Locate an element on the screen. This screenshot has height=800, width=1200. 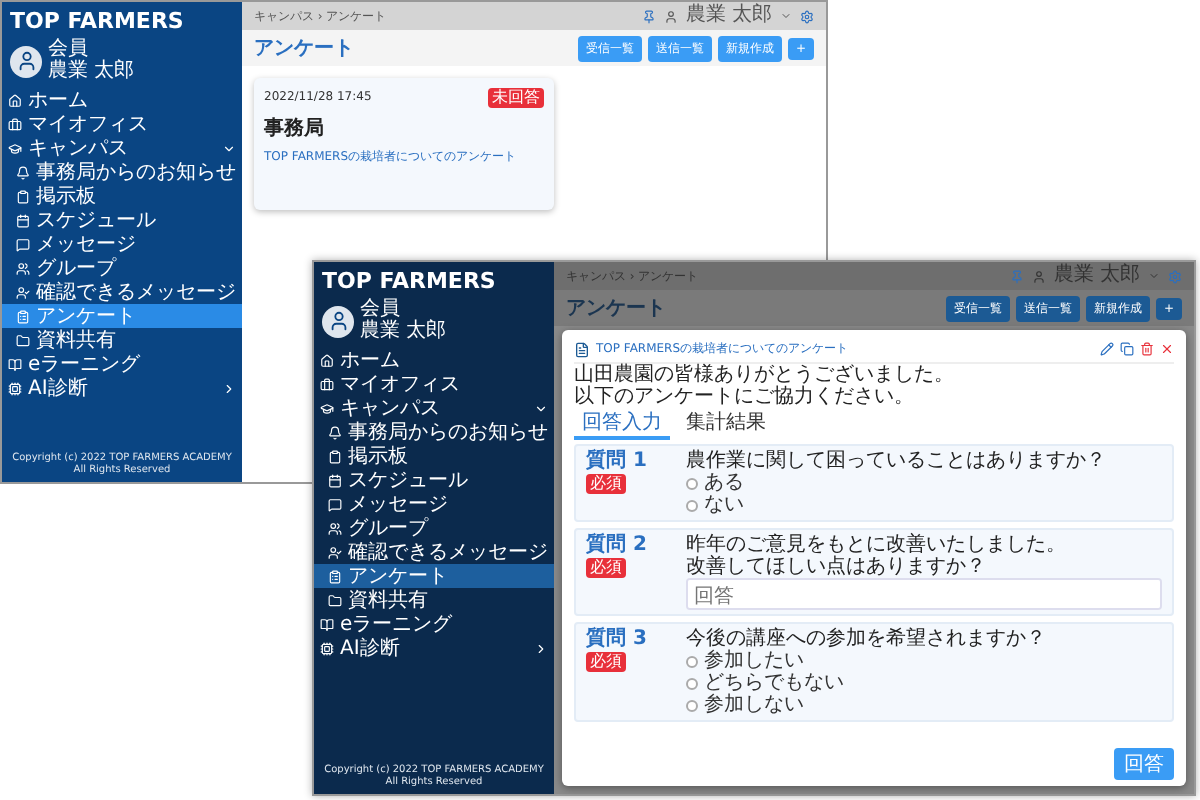
close-icon is located at coordinates (1167, 349).